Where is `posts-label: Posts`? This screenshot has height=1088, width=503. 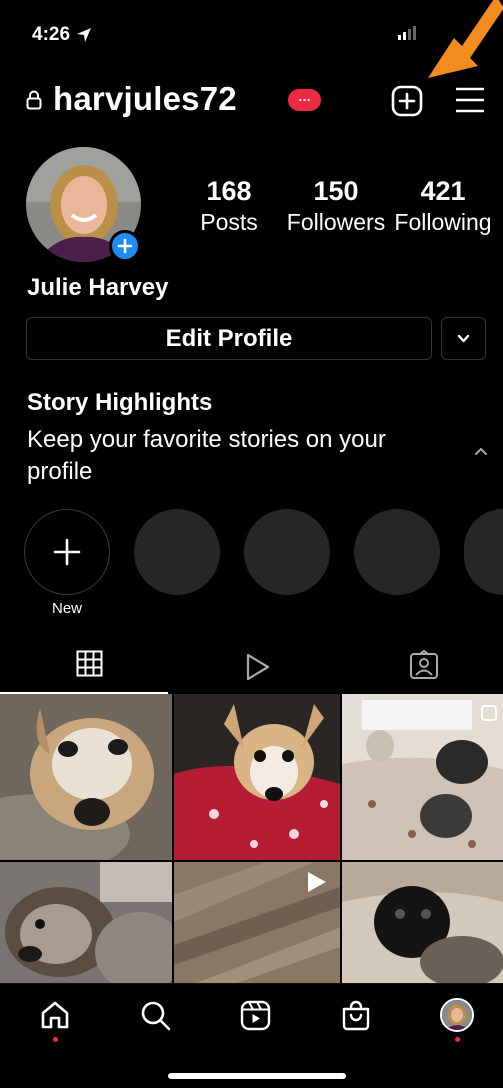
posts-label: Posts is located at coordinates (229, 222).